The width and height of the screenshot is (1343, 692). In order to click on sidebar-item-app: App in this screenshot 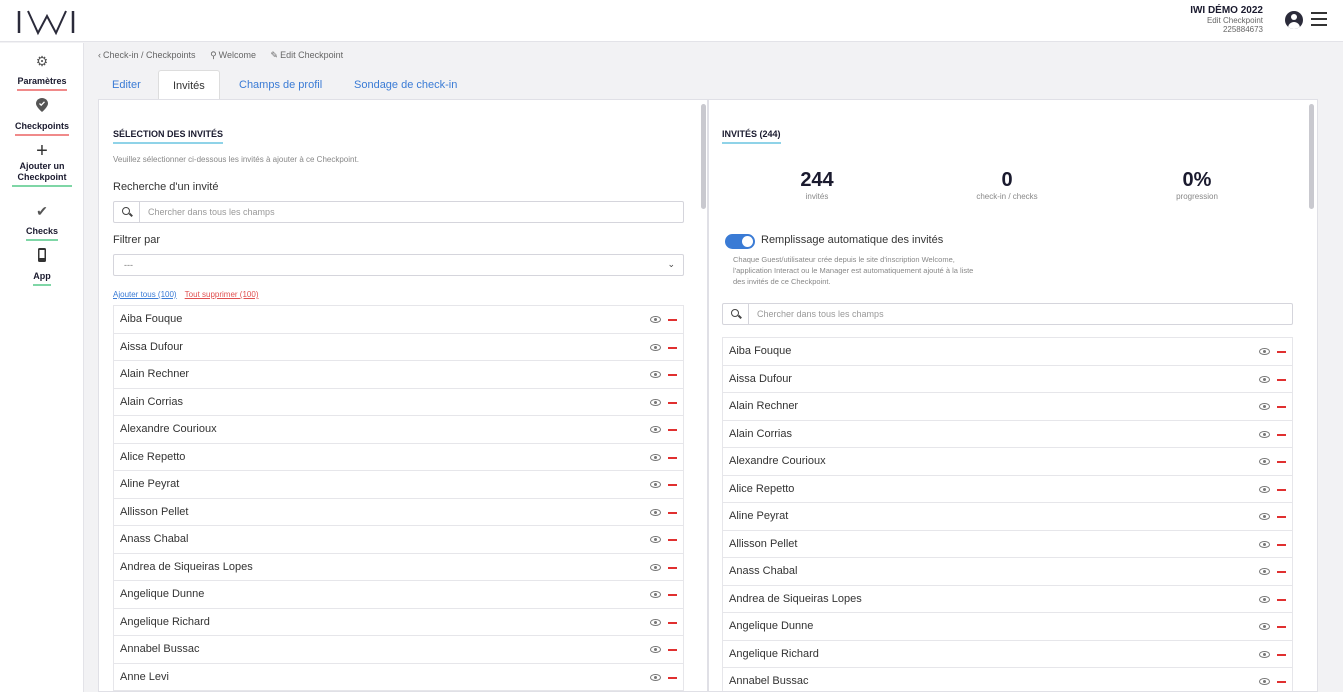, I will do `click(42, 267)`.